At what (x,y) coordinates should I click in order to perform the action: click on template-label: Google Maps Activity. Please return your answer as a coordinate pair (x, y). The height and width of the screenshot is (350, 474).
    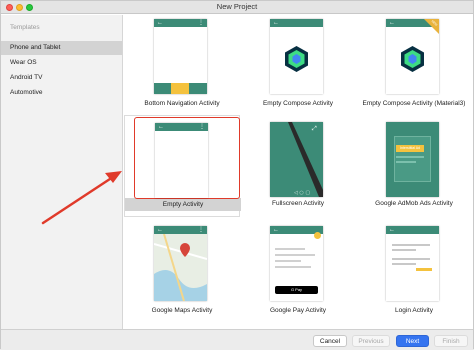
    Looking at the image, I should click on (182, 310).